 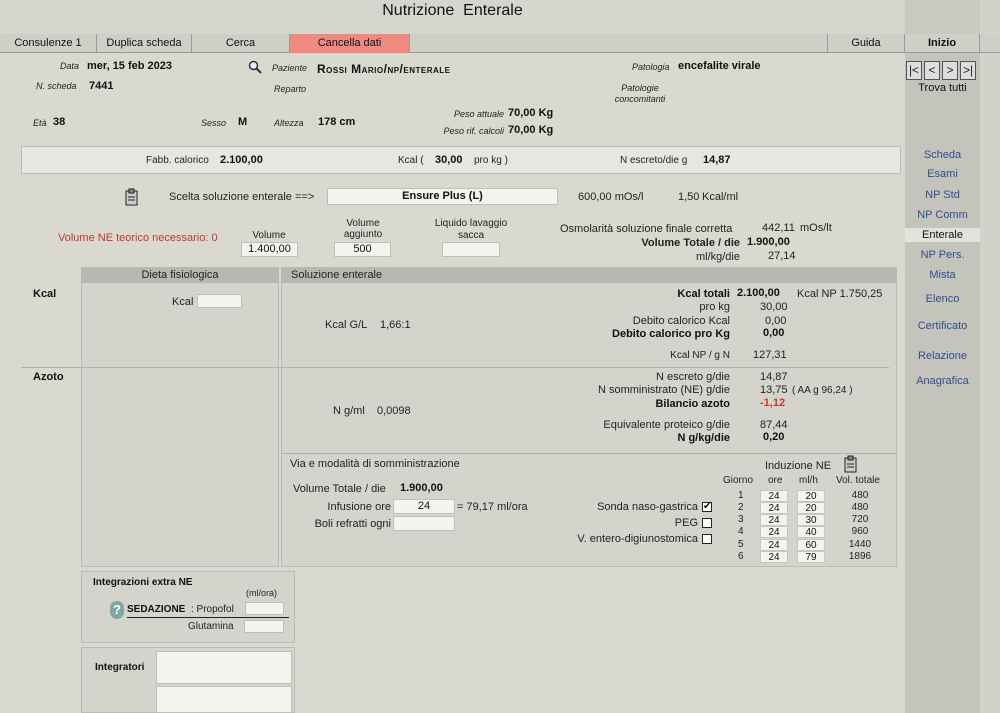 What do you see at coordinates (822, 390) in the screenshot?
I see `aa-value: ( AA g 96,24 )` at bounding box center [822, 390].